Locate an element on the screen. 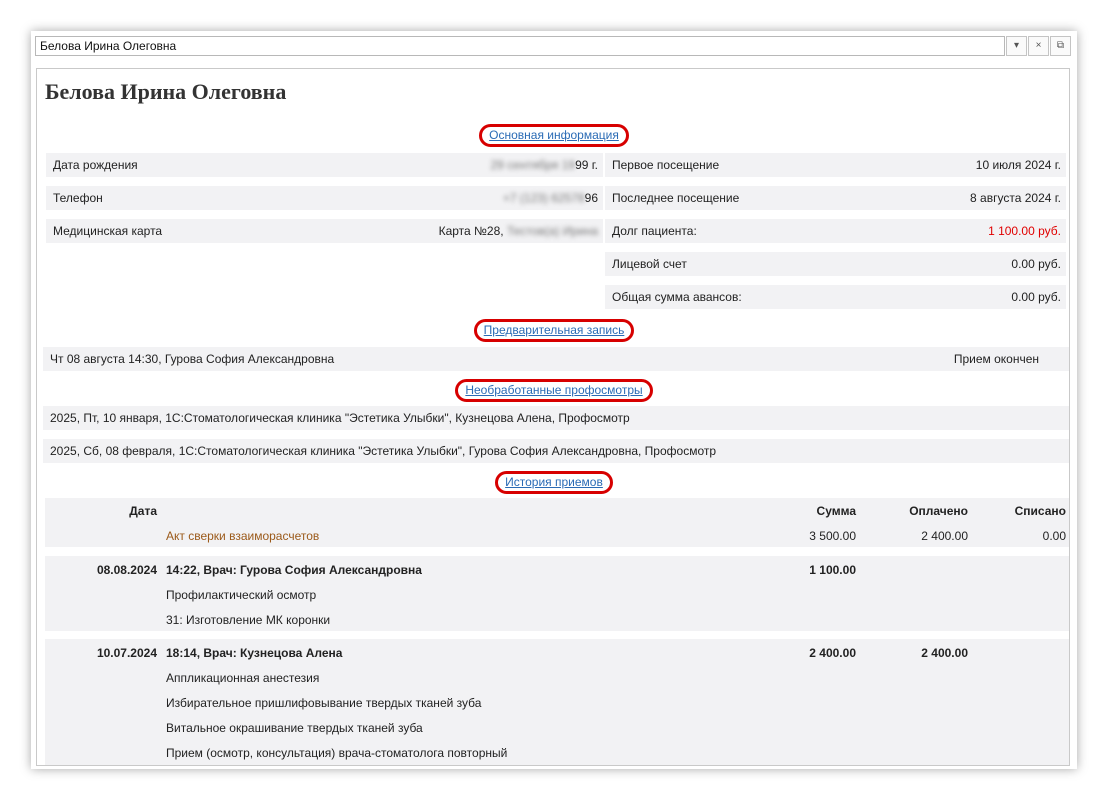 The image size is (1108, 801). info-advances-row: Общая сумма авансов: 0.00 руб. is located at coordinates (835, 297).